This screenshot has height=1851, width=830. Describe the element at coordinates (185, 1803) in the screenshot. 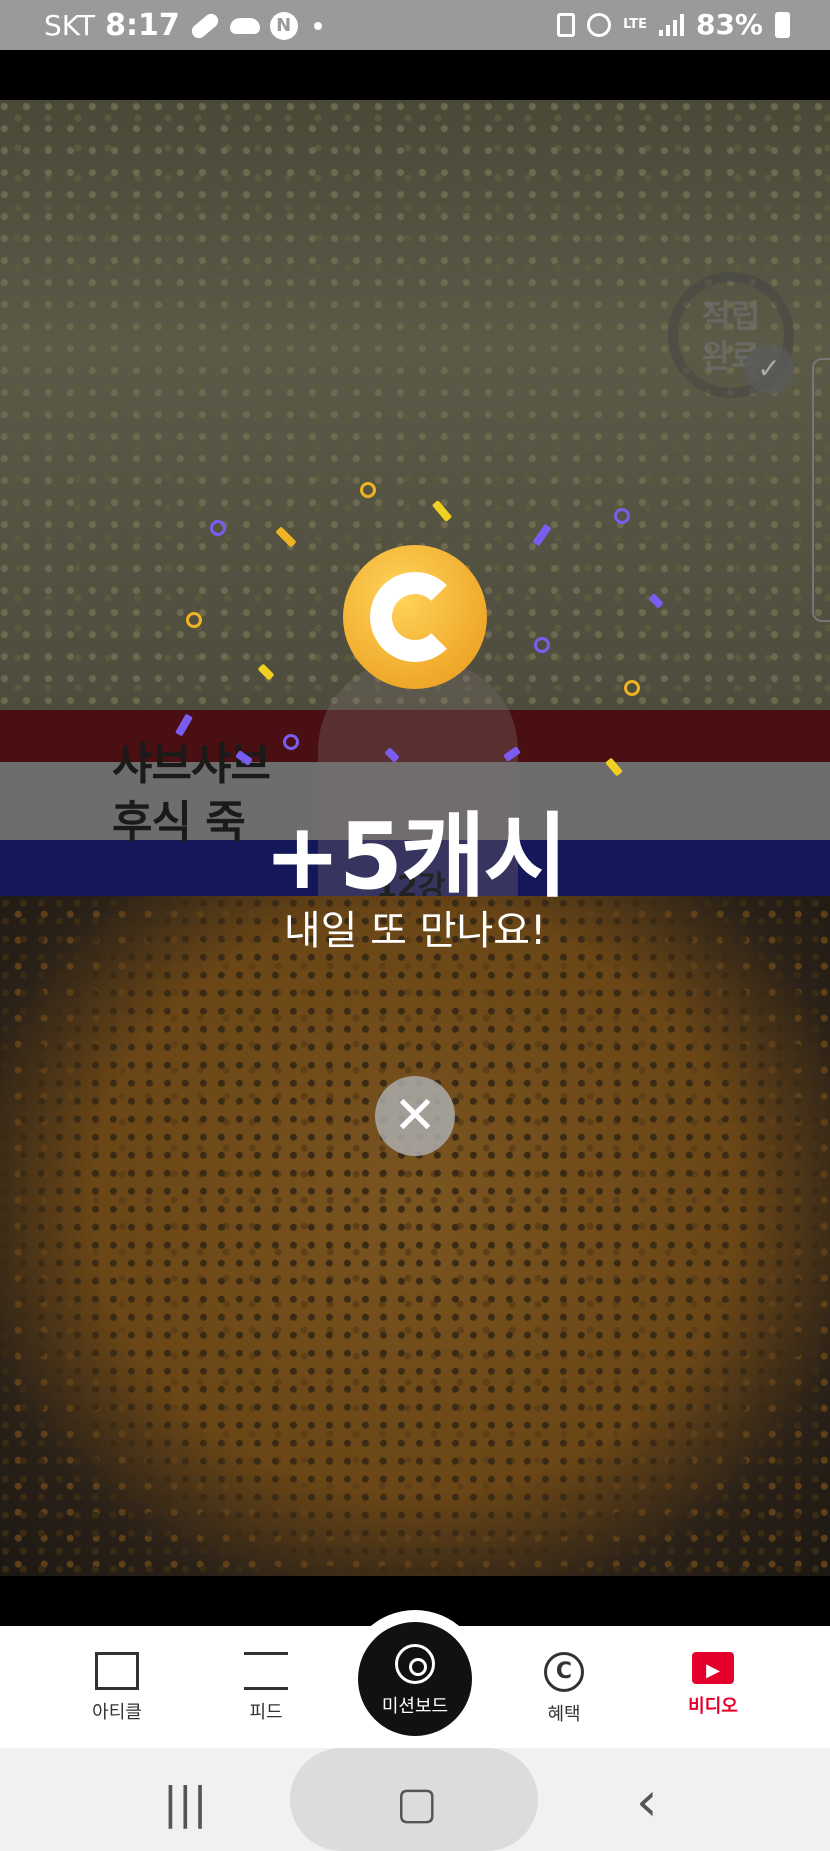

I see `recents-icon: |||` at that location.